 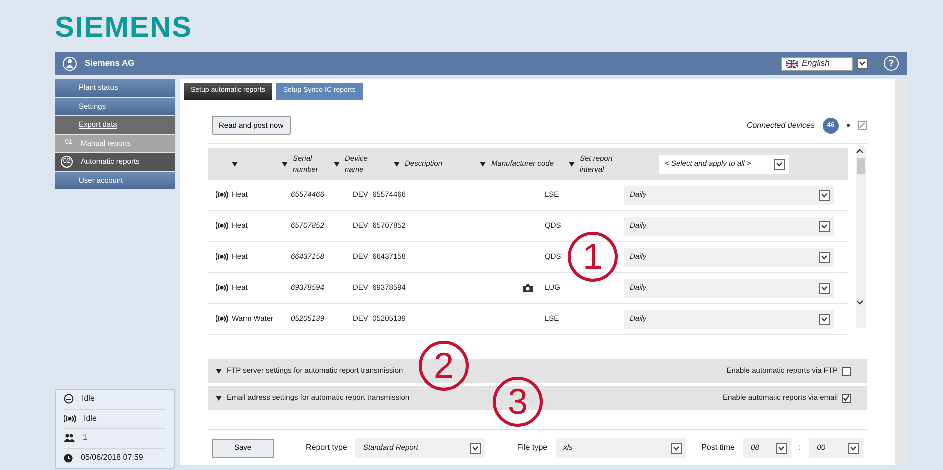 I want to click on connected-devices-label: Connected devices, so click(x=780, y=126).